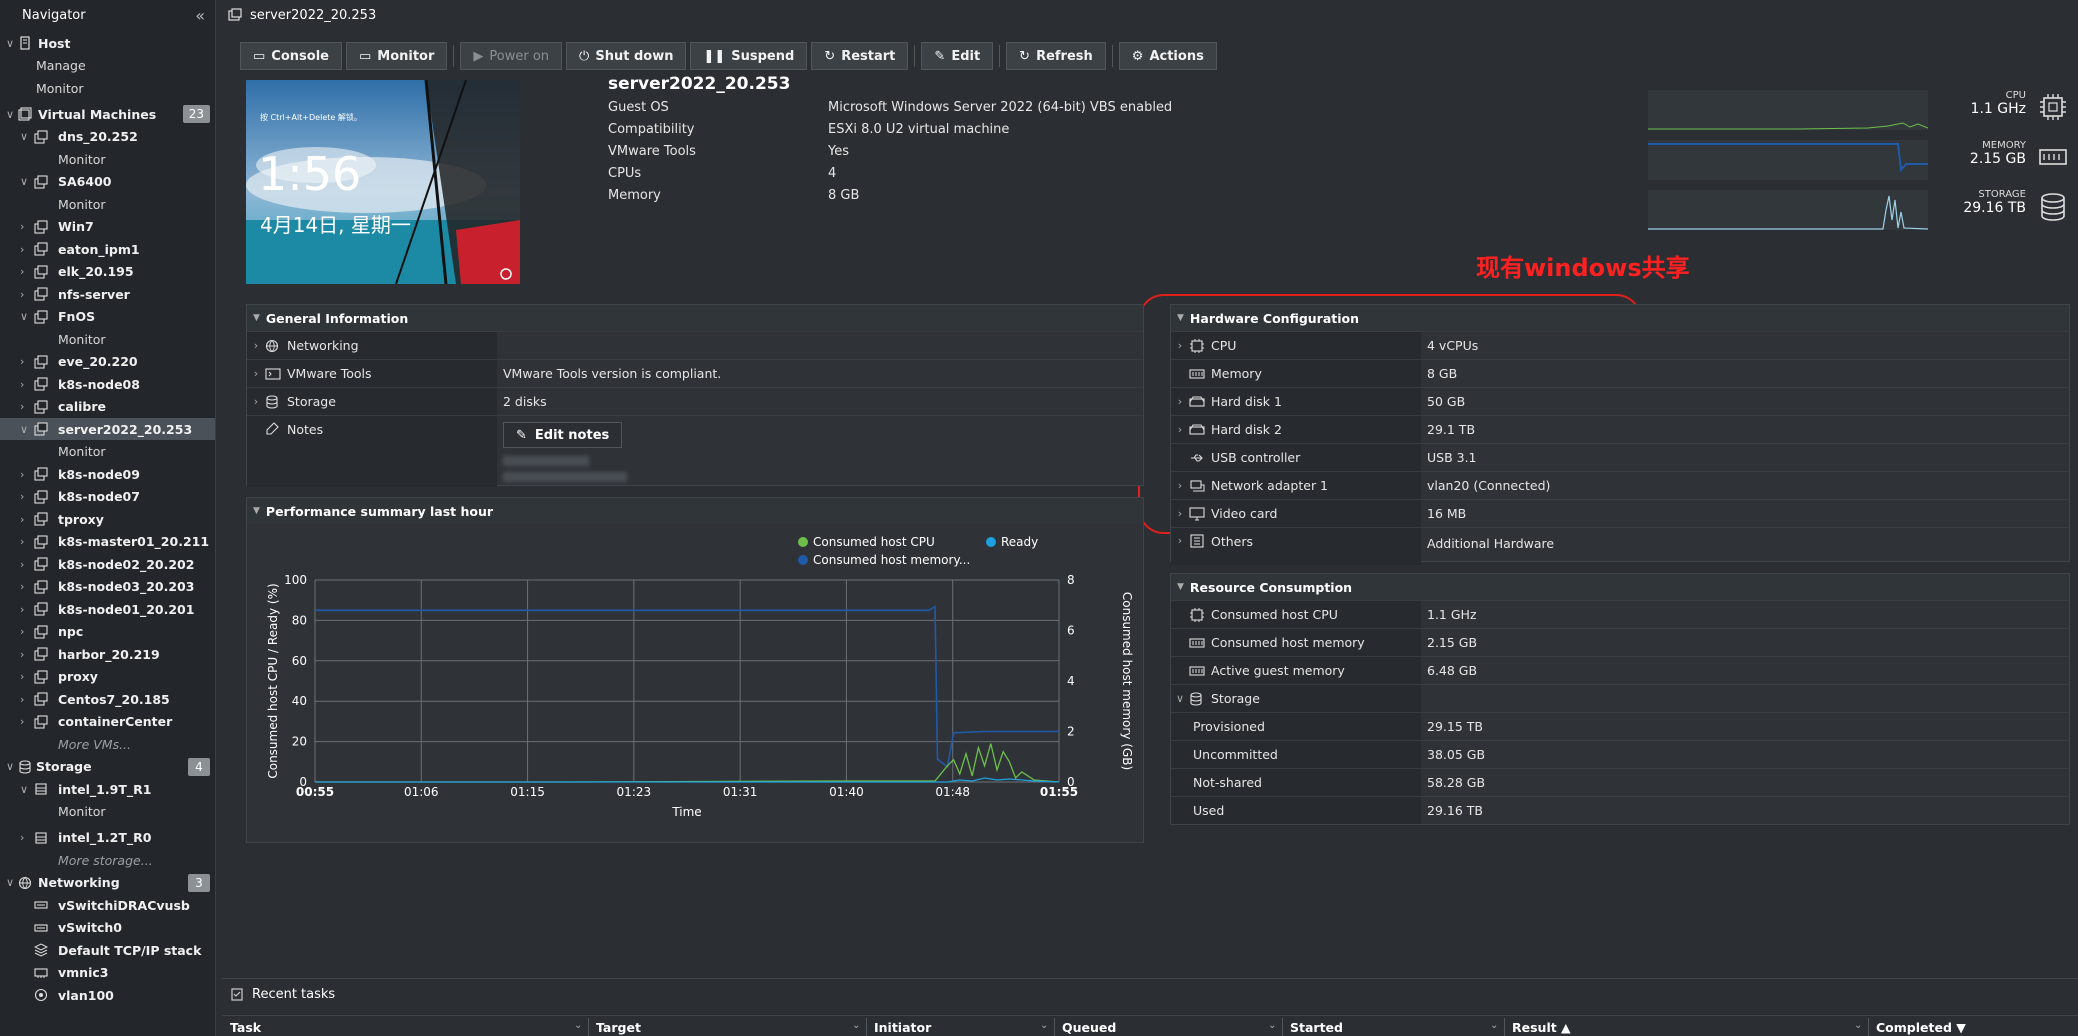 The height and width of the screenshot is (1036, 2078). I want to click on nav-vm-item: › containerCenter, so click(107, 722).